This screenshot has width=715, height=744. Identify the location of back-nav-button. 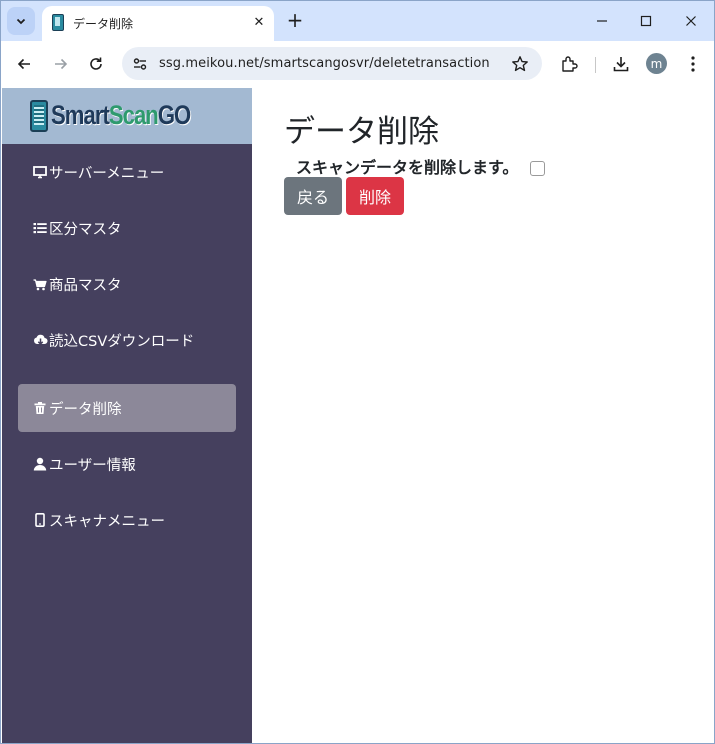
(24, 64).